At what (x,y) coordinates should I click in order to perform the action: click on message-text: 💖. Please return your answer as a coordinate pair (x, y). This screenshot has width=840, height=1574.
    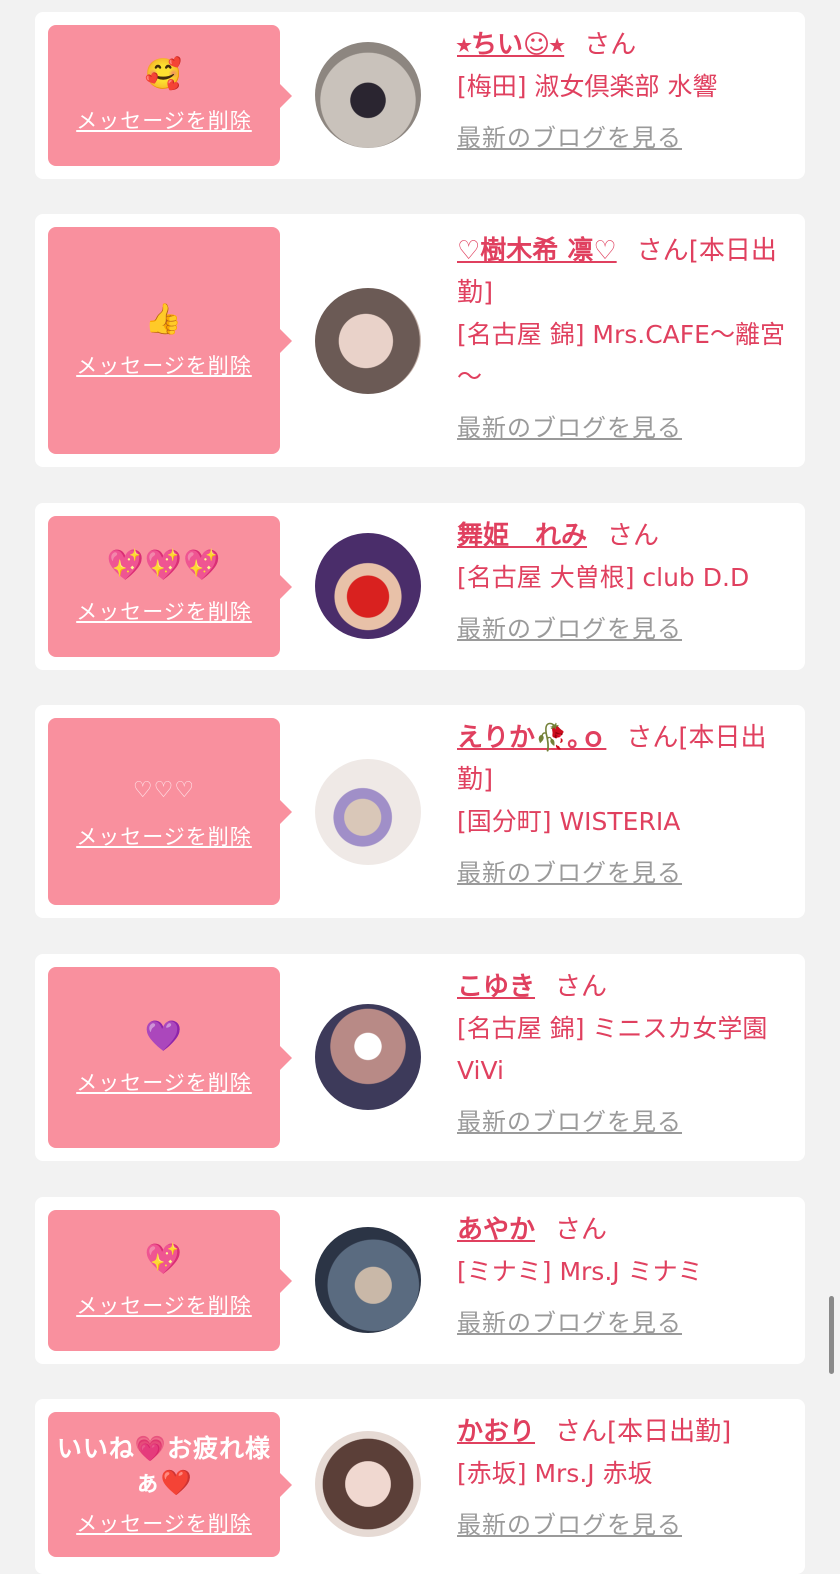
    Looking at the image, I should click on (164, 1259).